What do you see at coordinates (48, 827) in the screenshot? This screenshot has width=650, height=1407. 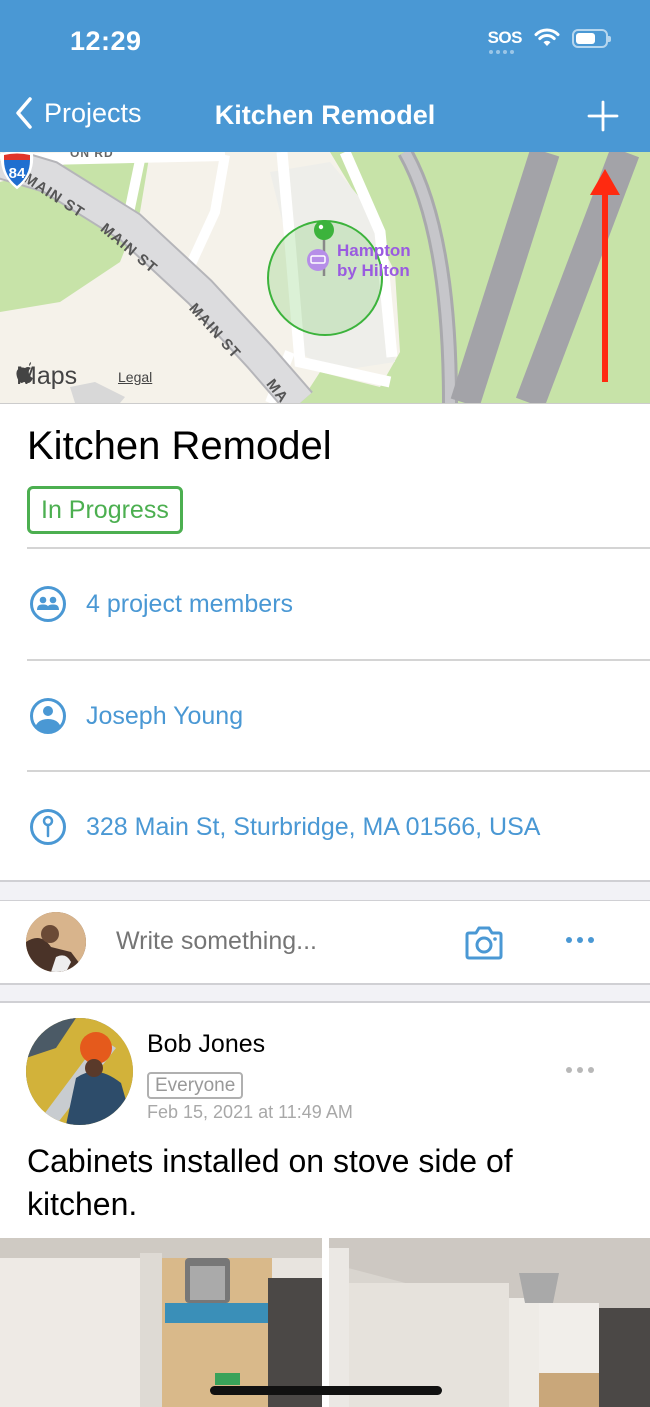 I see `location-pin-icon` at bounding box center [48, 827].